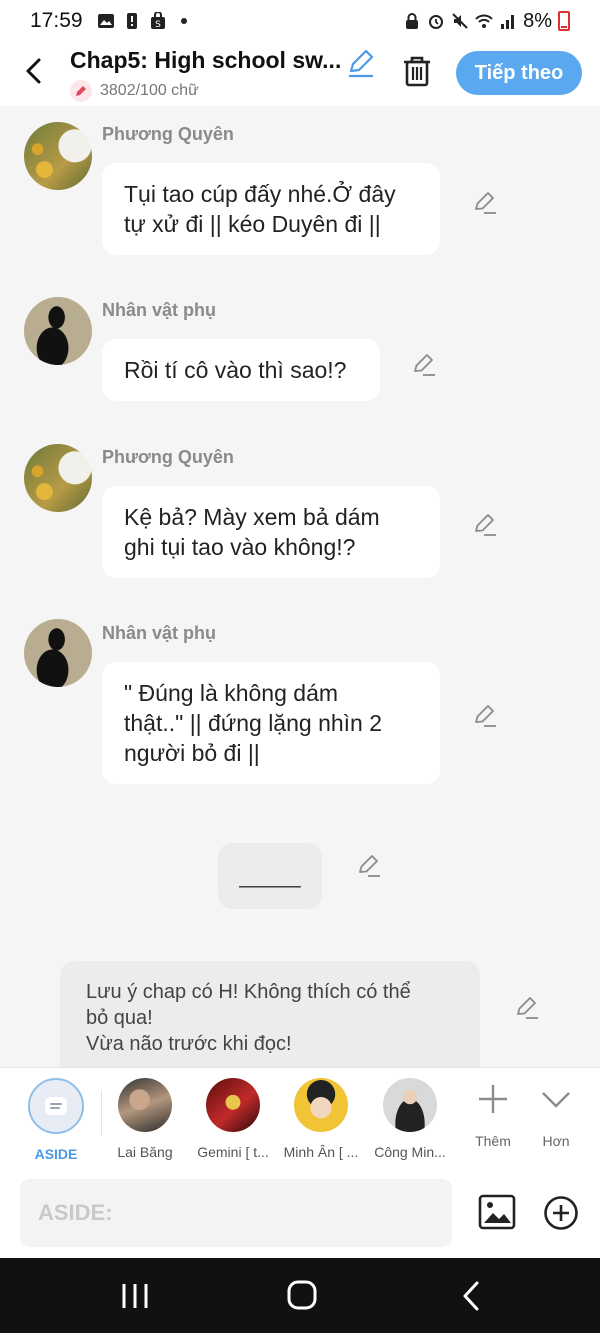  Describe the element at coordinates (35, 71) in the screenshot. I see `back-arrow-icon` at that location.